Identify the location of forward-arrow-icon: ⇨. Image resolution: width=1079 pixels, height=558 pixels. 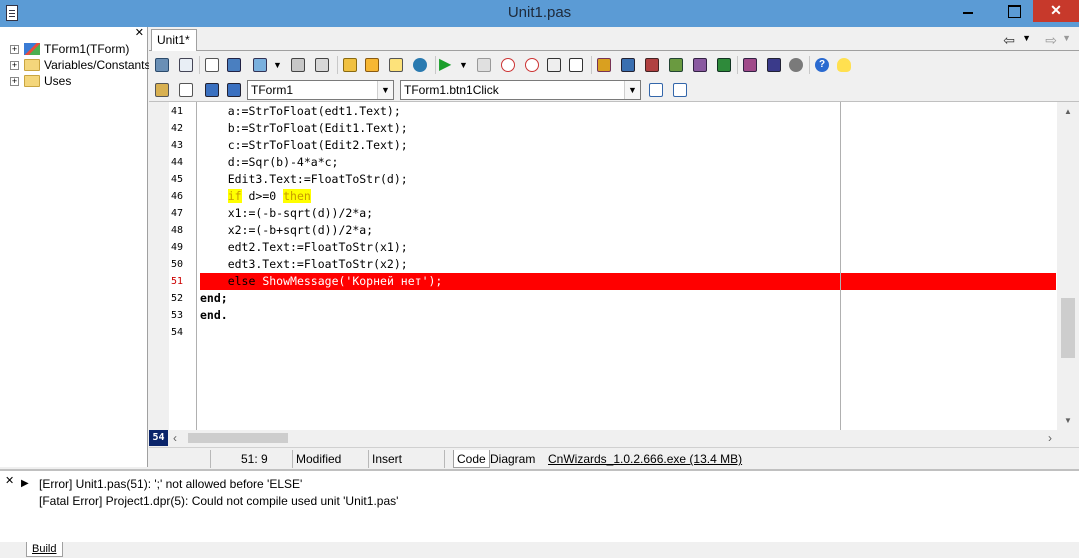
(1051, 40).